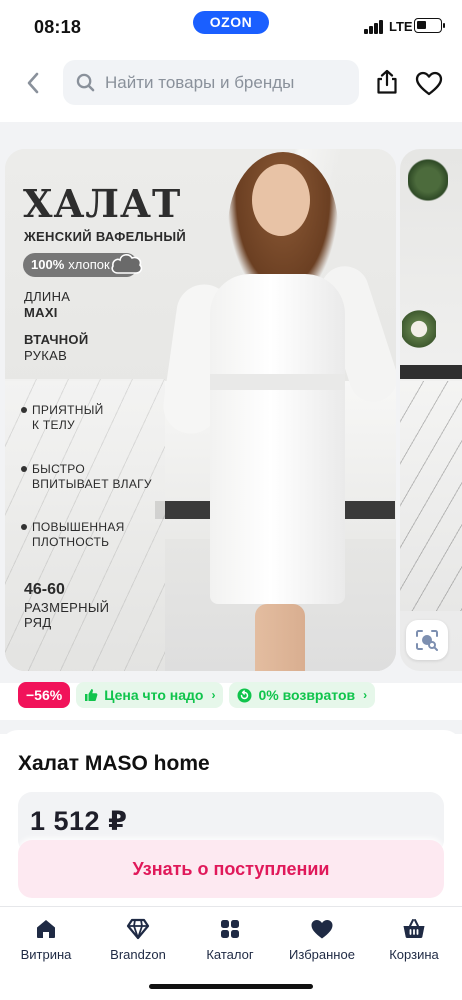 The height and width of the screenshot is (1000, 462). Describe the element at coordinates (114, 763) in the screenshot. I see `product-title: Халат MASO home` at that location.